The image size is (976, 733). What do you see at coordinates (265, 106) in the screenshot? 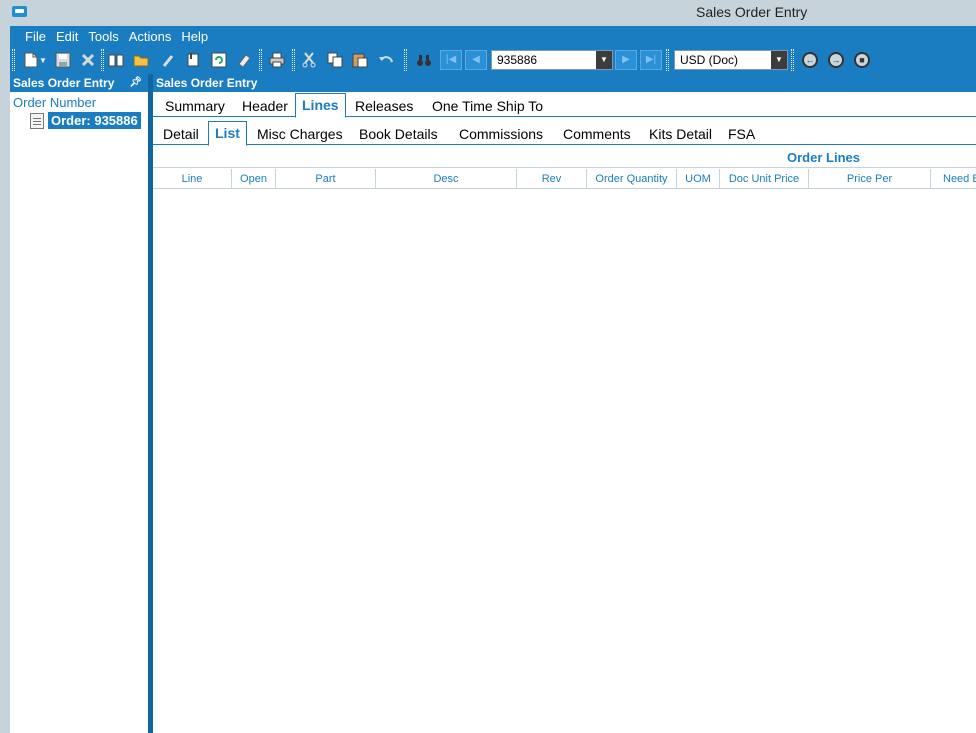
I see `tab-header: Header` at bounding box center [265, 106].